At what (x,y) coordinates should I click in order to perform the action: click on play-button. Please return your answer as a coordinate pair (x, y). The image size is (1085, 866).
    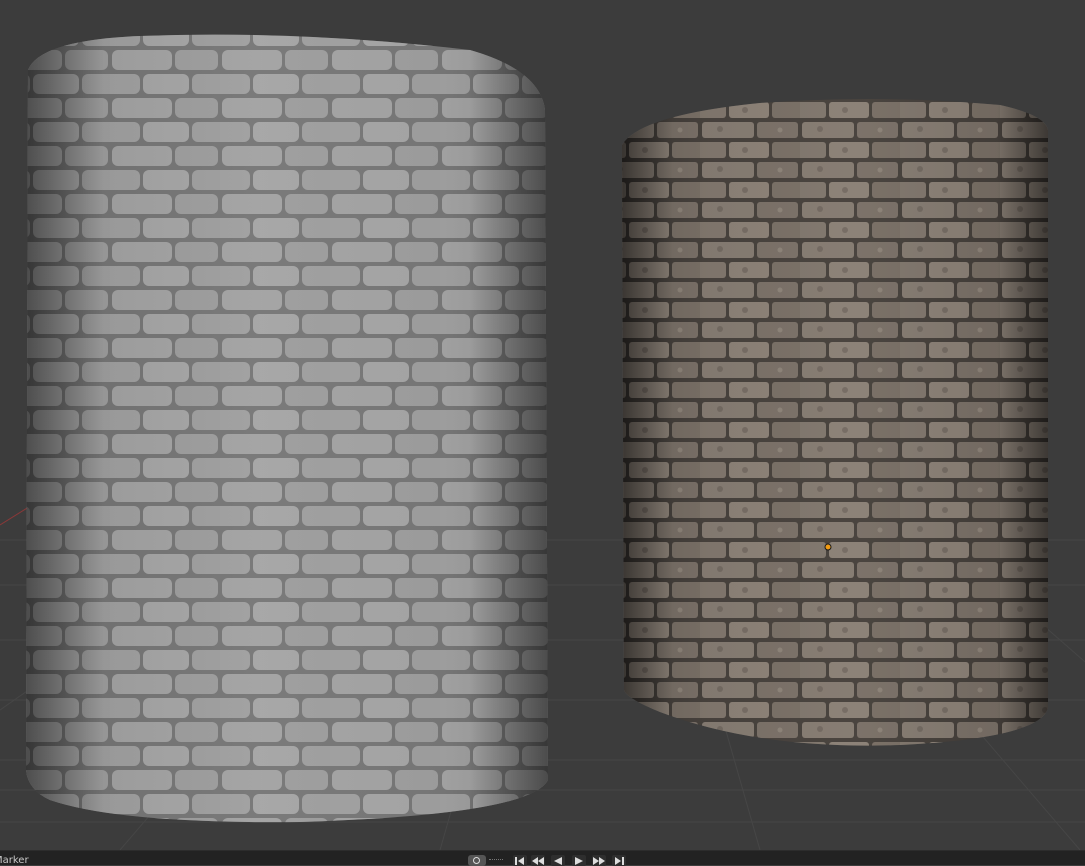
    Looking at the image, I should click on (579, 860).